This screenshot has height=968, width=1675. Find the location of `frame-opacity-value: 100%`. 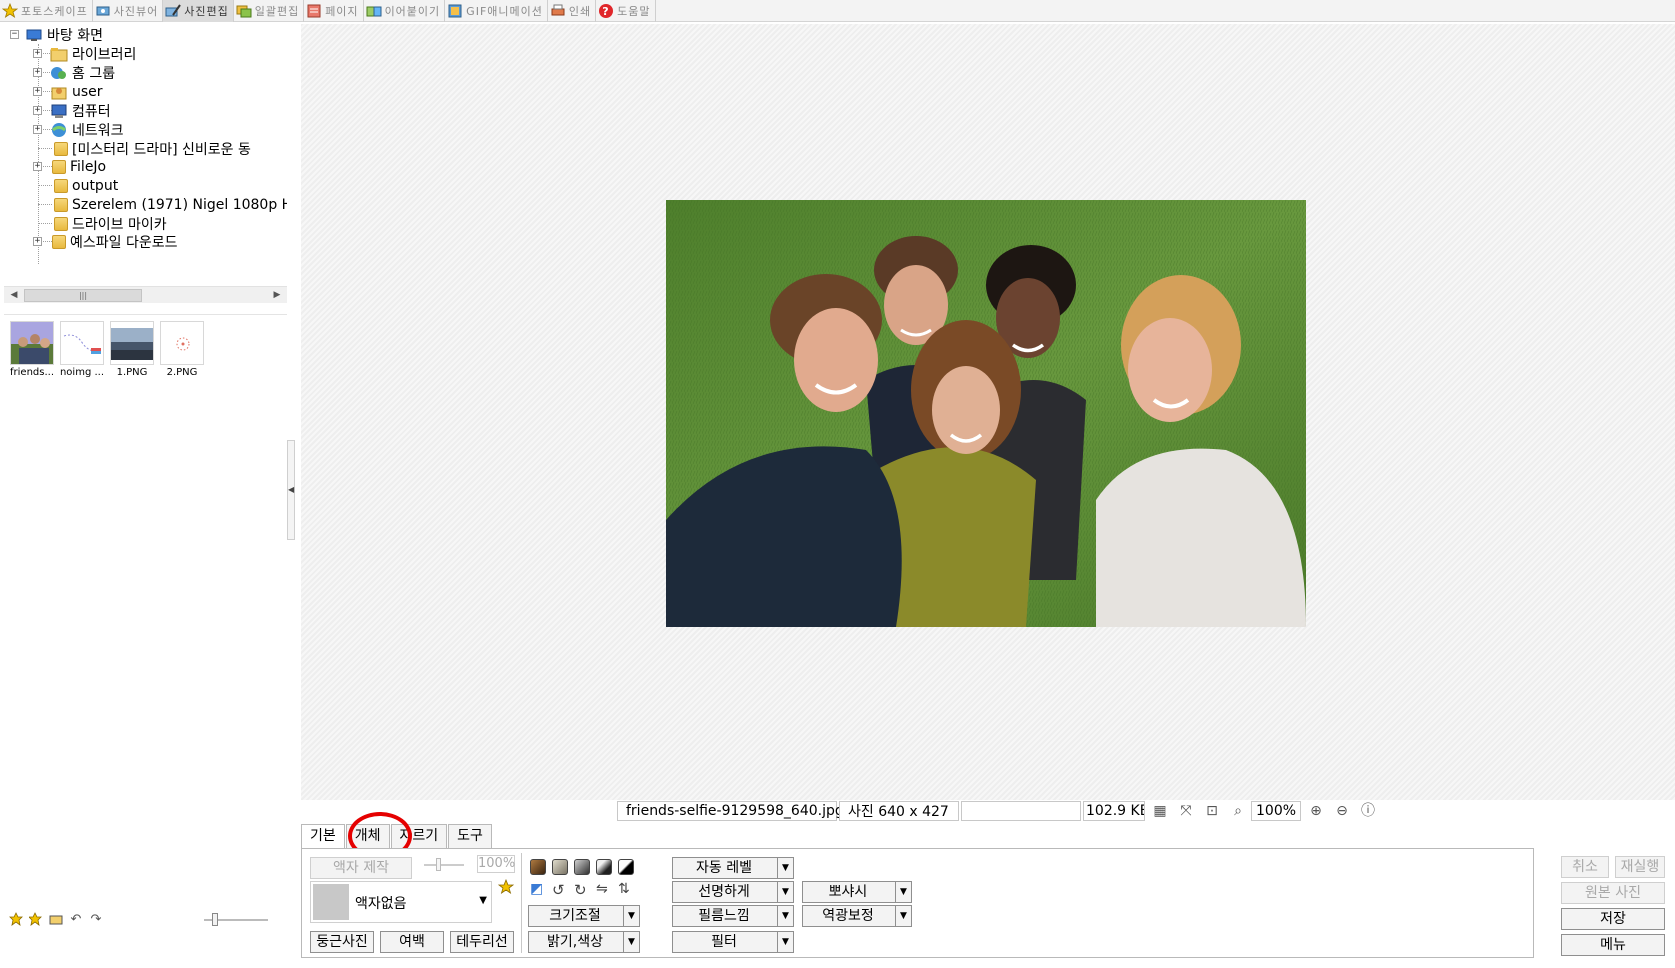

frame-opacity-value: 100% is located at coordinates (496, 864).